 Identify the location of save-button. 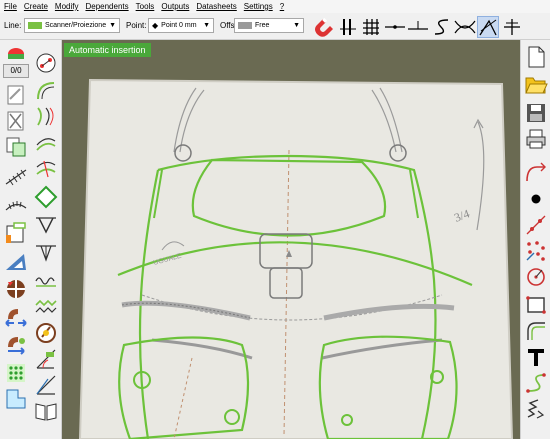
(536, 113).